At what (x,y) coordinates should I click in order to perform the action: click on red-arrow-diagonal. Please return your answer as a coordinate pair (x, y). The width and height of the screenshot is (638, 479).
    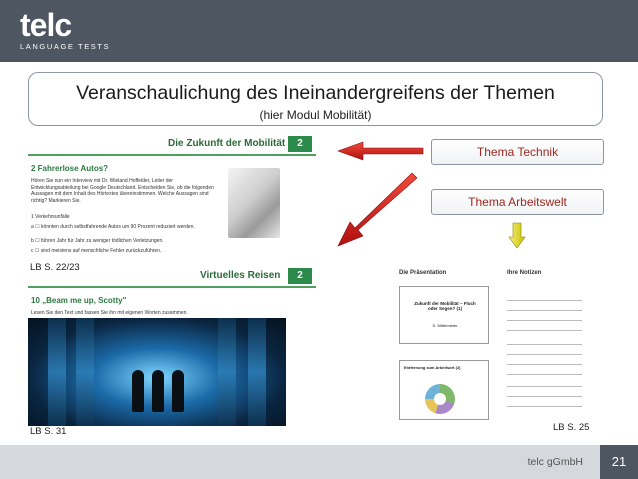
    Looking at the image, I should click on (377, 209).